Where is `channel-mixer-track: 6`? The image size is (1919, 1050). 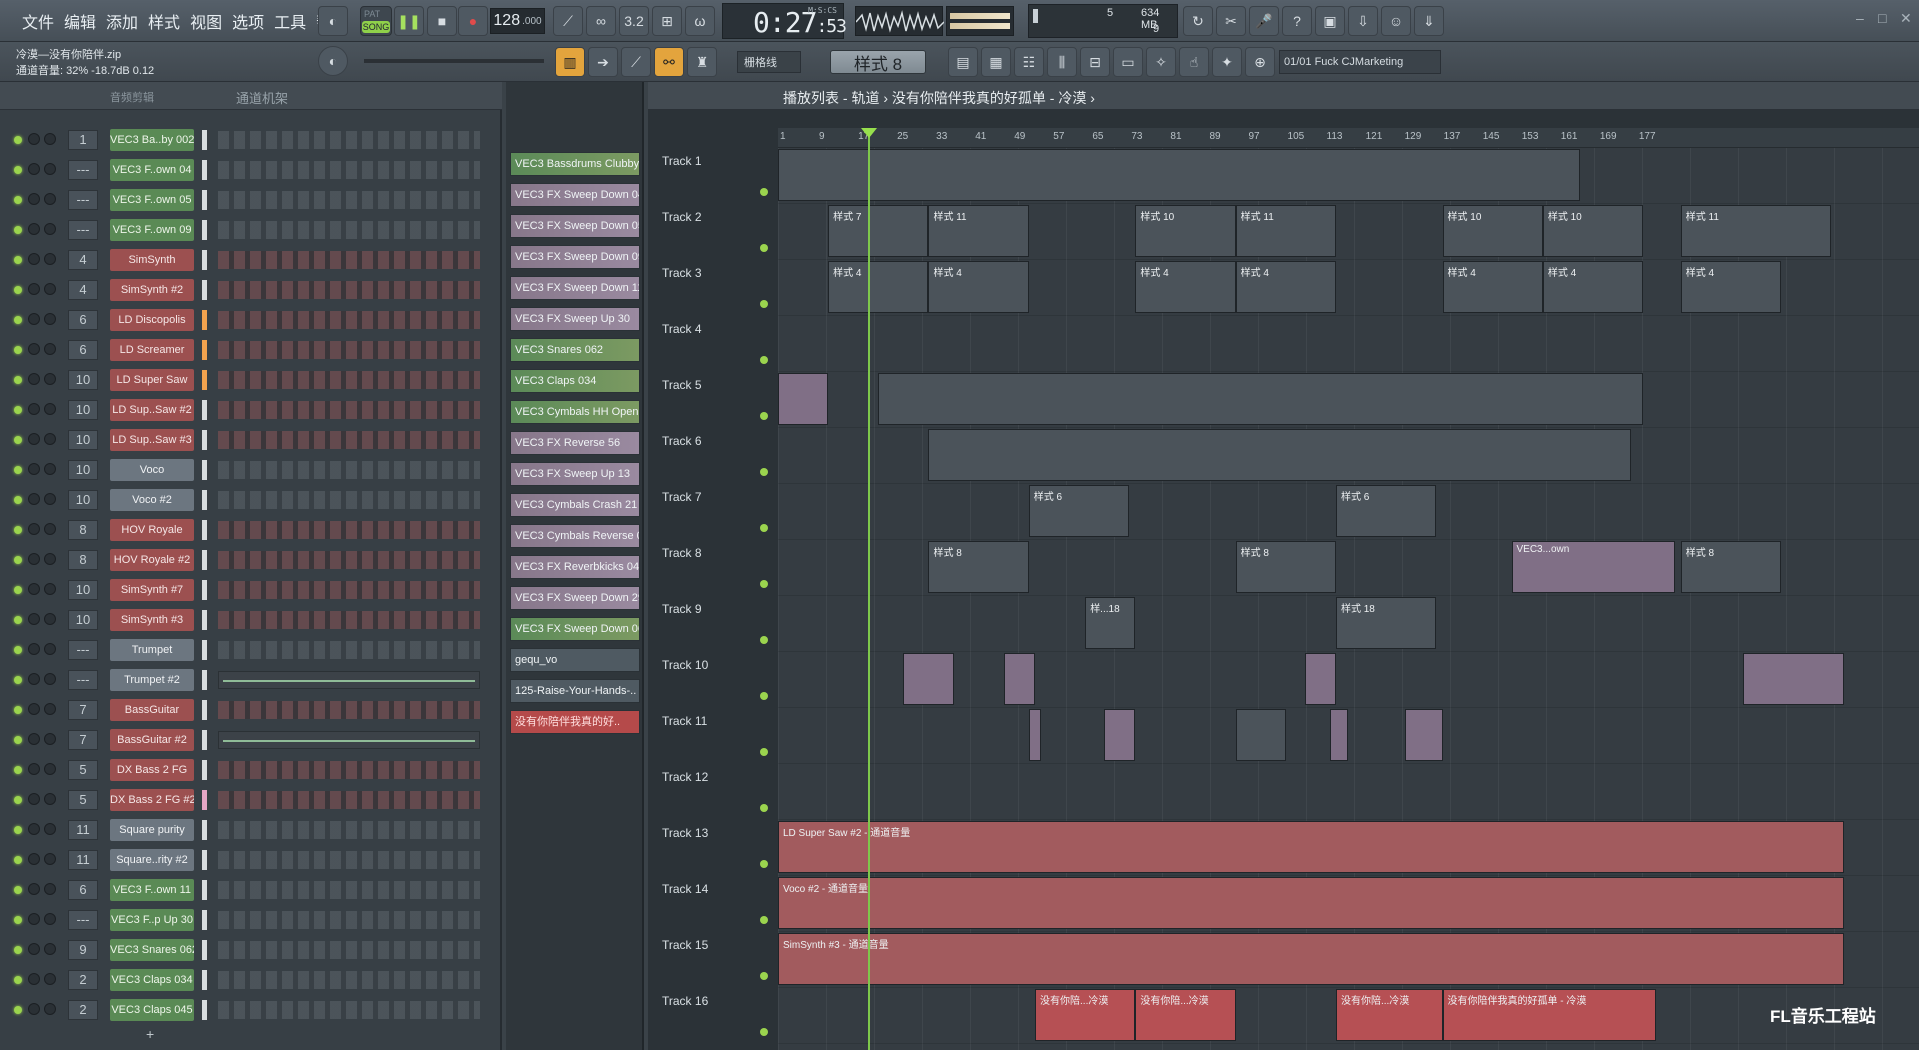 channel-mixer-track: 6 is located at coordinates (83, 350).